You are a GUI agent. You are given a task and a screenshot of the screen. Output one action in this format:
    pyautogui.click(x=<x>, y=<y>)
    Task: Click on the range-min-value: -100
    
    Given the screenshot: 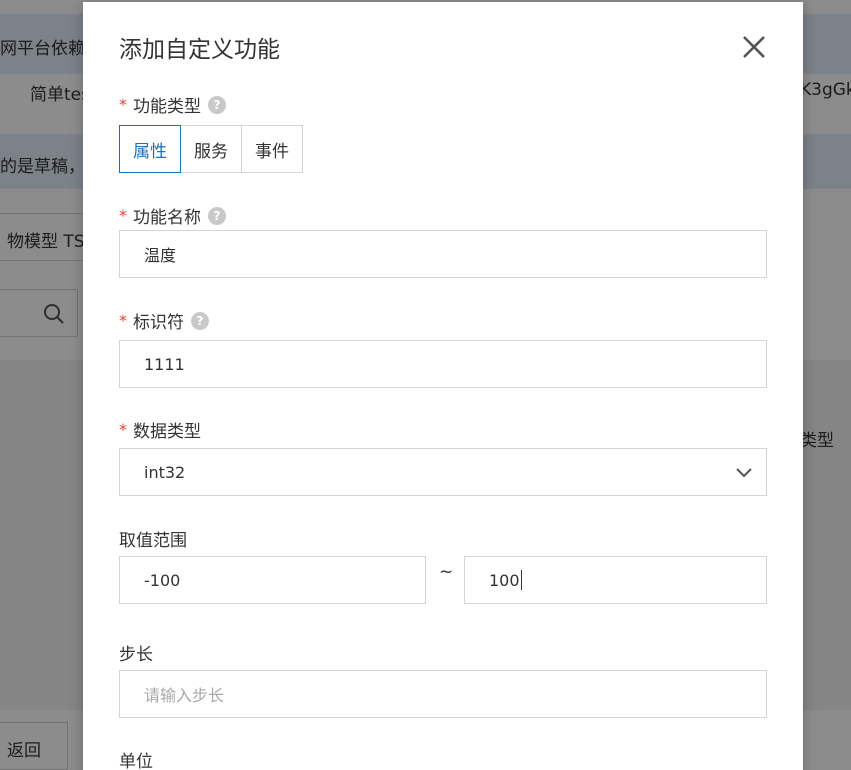 What is the action you would take?
    pyautogui.click(x=162, y=580)
    